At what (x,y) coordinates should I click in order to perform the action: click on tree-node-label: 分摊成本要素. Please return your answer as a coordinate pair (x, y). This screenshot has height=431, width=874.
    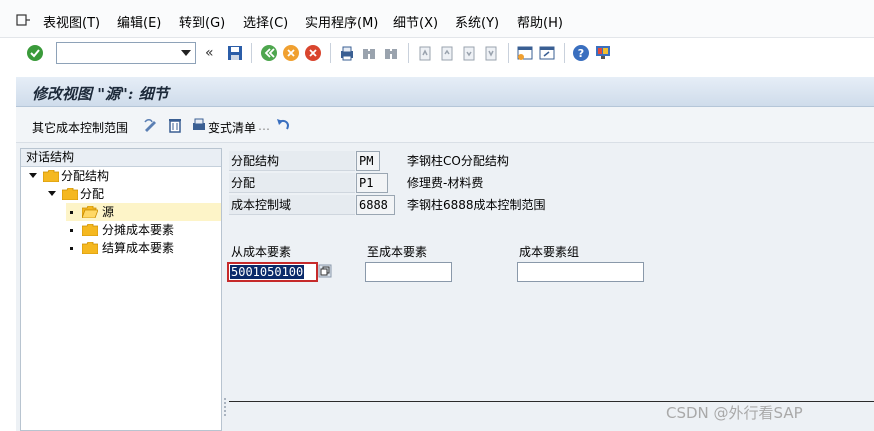
    Looking at the image, I should click on (138, 230).